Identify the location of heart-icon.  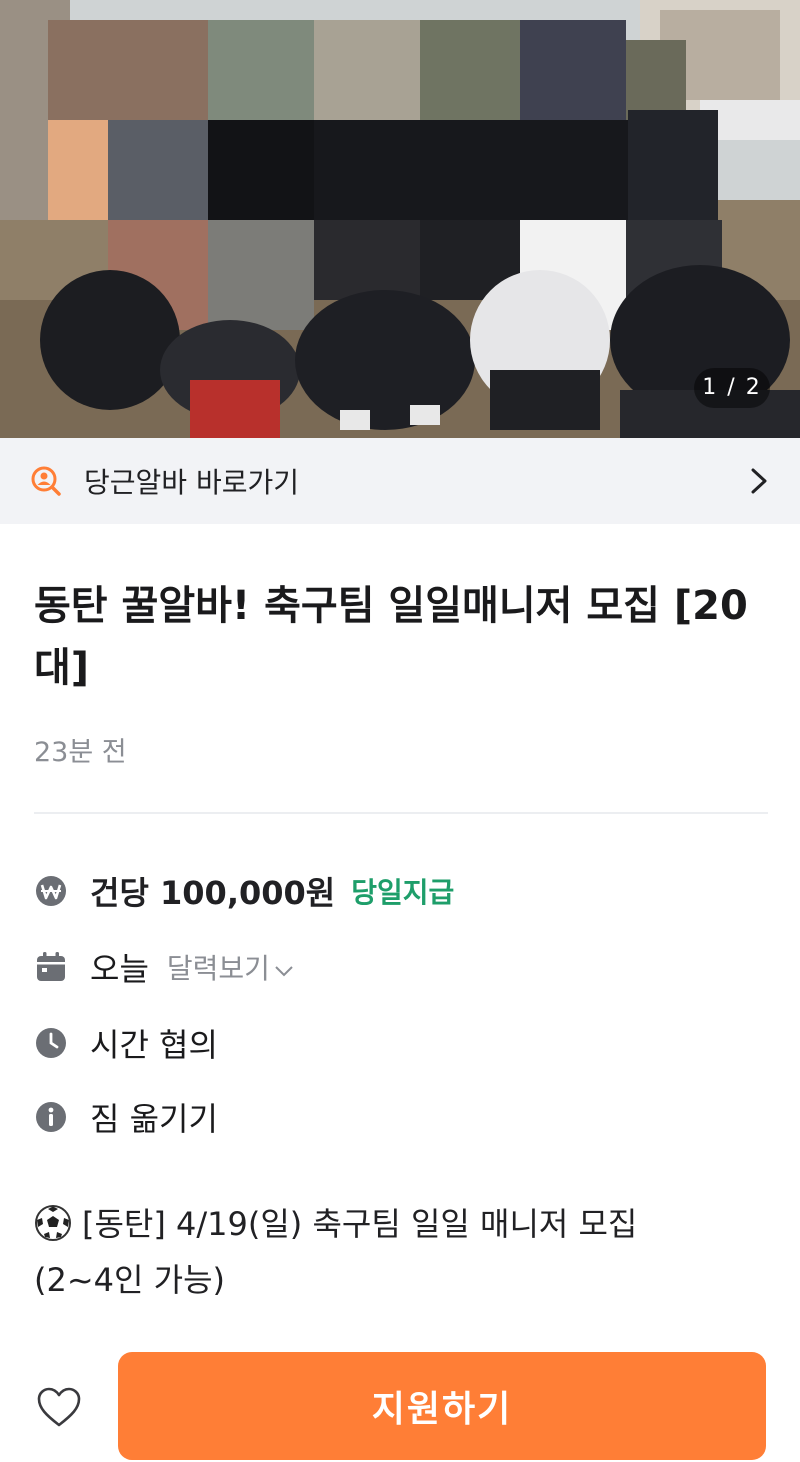
(59, 1408).